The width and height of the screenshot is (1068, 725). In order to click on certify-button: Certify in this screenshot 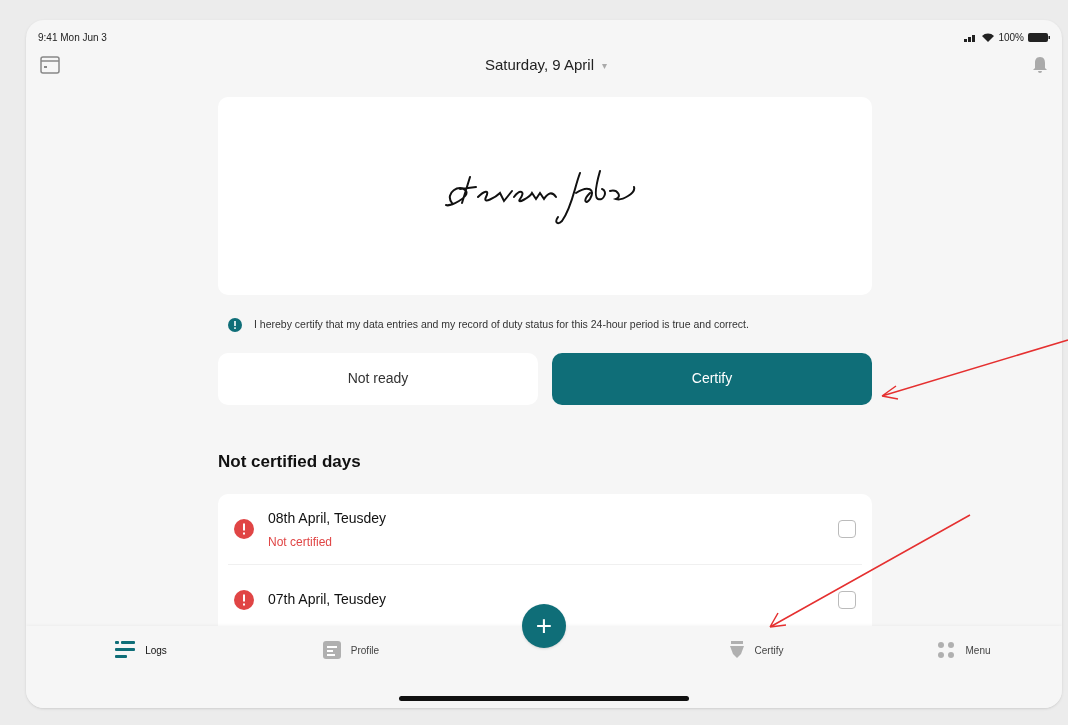, I will do `click(712, 378)`.